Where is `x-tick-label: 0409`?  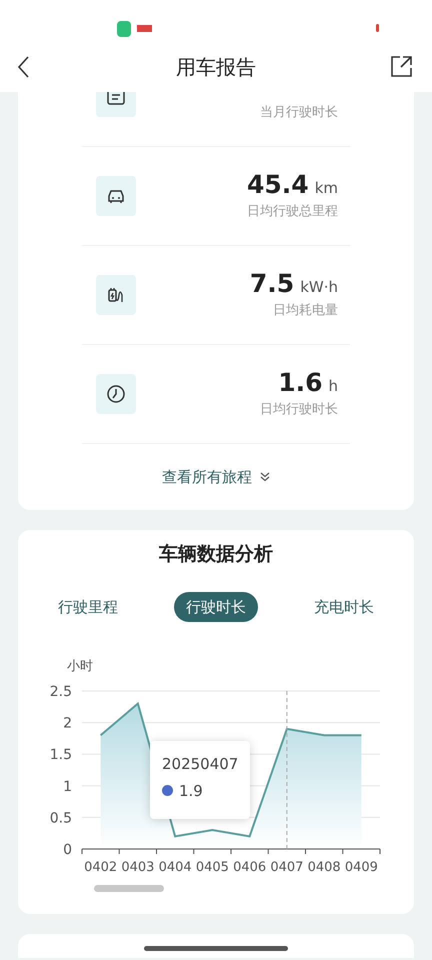 x-tick-label: 0409 is located at coordinates (361, 867).